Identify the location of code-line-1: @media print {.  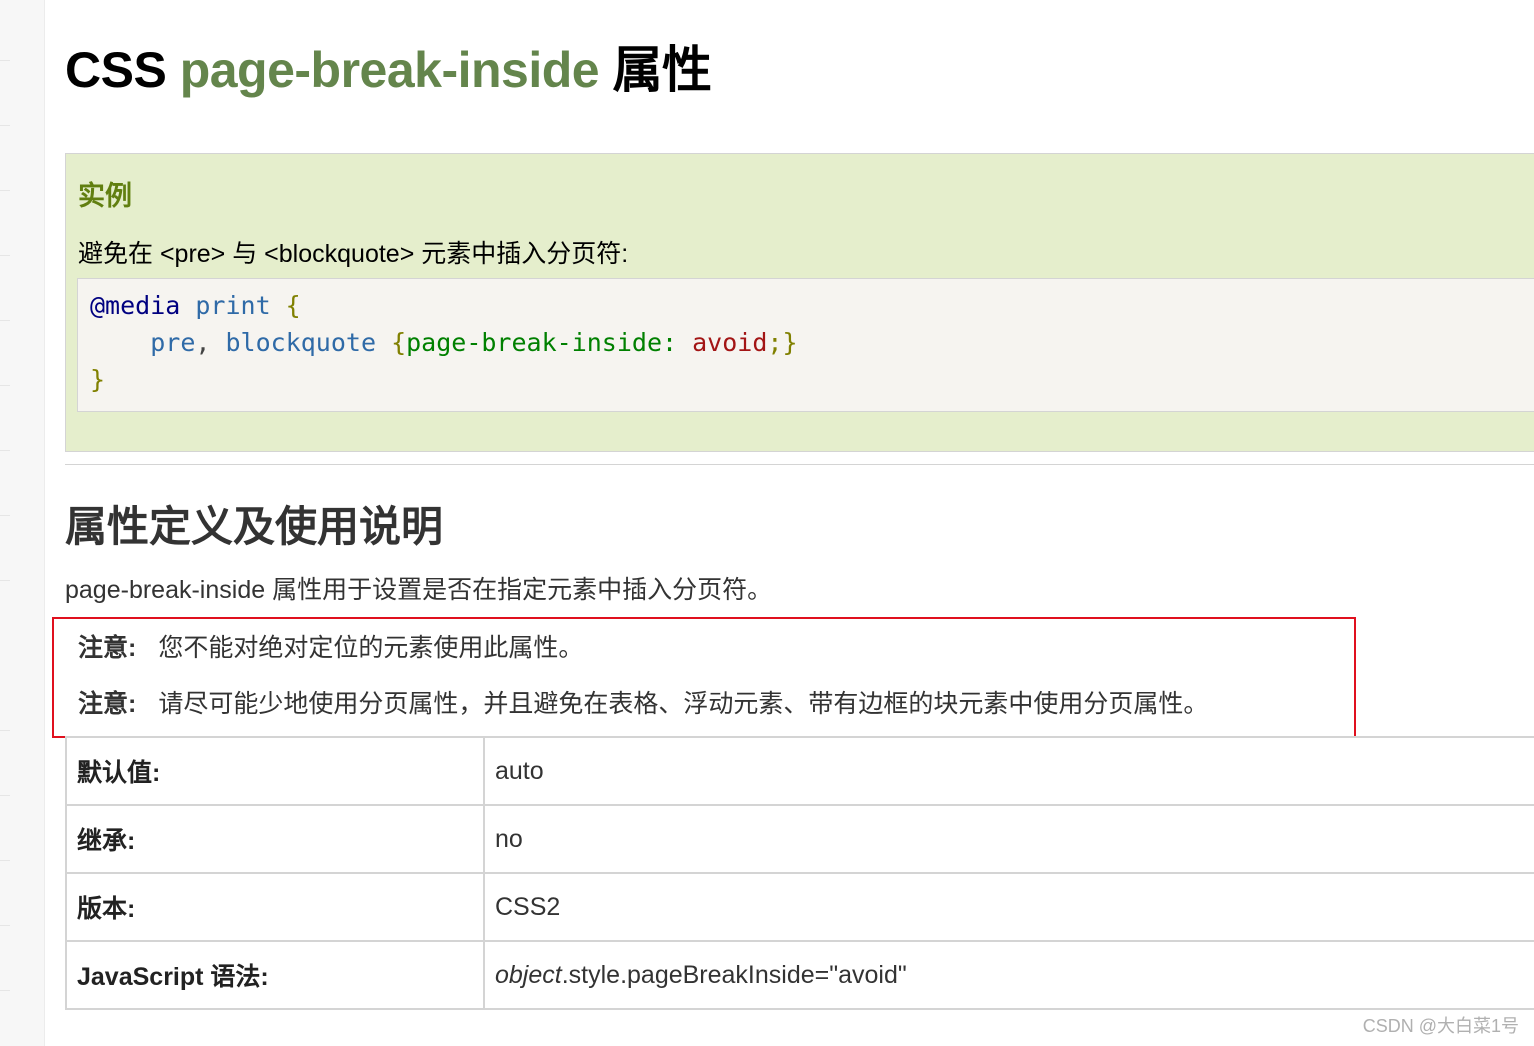
(195, 305).